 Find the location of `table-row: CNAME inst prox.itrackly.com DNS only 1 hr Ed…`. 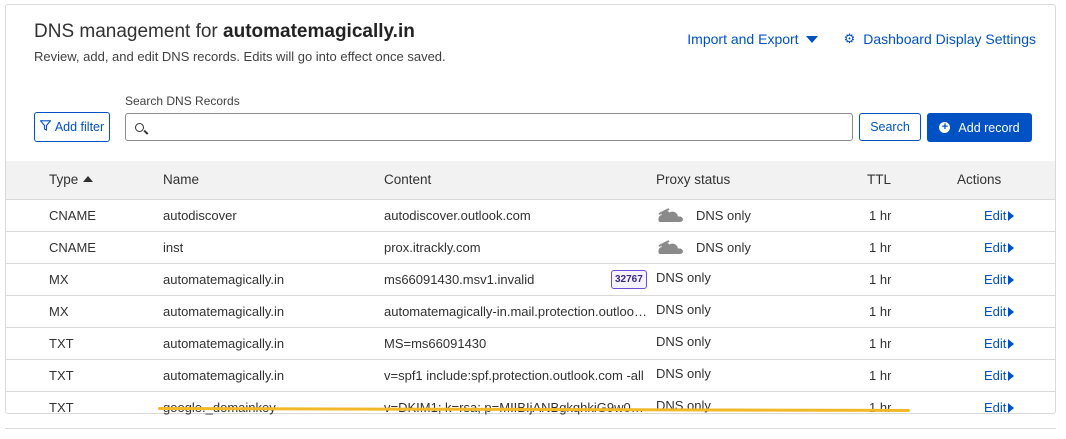

table-row: CNAME inst prox.itrackly.com DNS only 1 hr Ed… is located at coordinates (530, 248).